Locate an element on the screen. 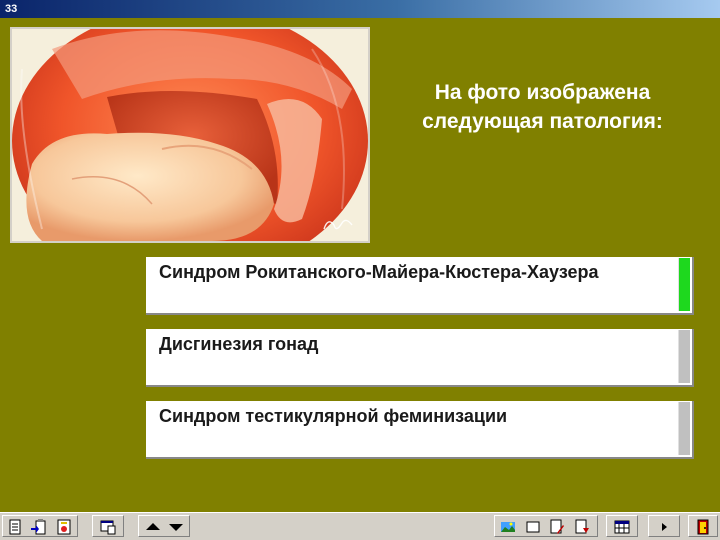 This screenshot has width=720, height=540. answer-option-3-label: Синдром тестикулярной феминизации is located at coordinates (333, 416).